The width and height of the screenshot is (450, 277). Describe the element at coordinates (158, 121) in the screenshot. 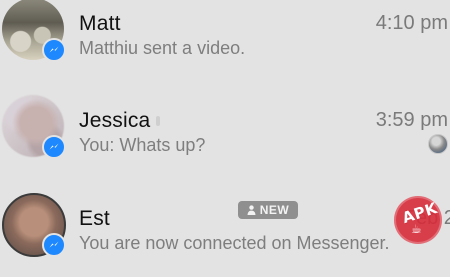

I see `online-indicator` at that location.